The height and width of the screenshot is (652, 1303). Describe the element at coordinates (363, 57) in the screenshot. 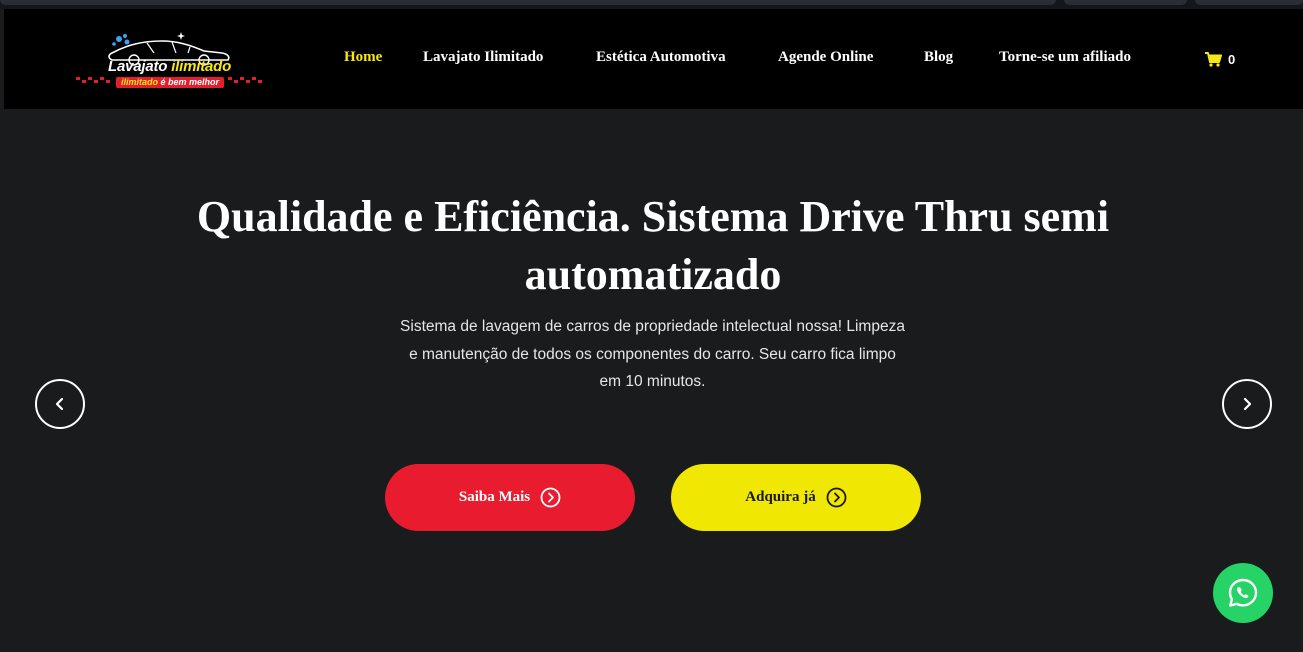

I see `nav-item-home: Home` at that location.